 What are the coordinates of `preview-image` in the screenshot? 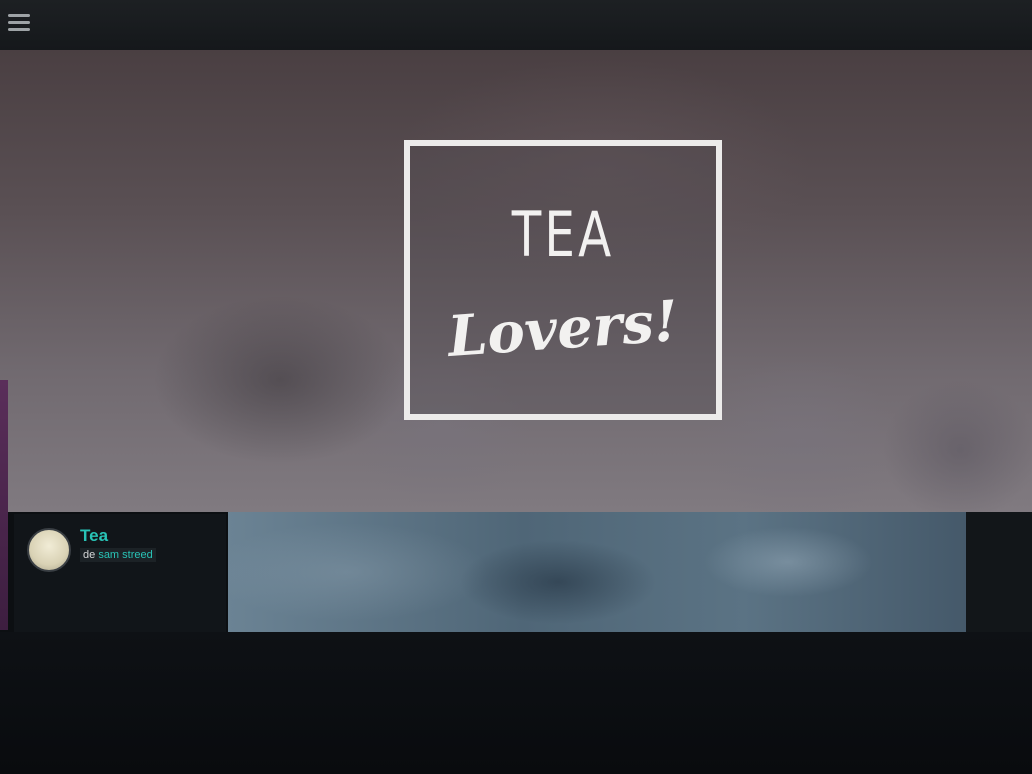 It's located at (597, 572).